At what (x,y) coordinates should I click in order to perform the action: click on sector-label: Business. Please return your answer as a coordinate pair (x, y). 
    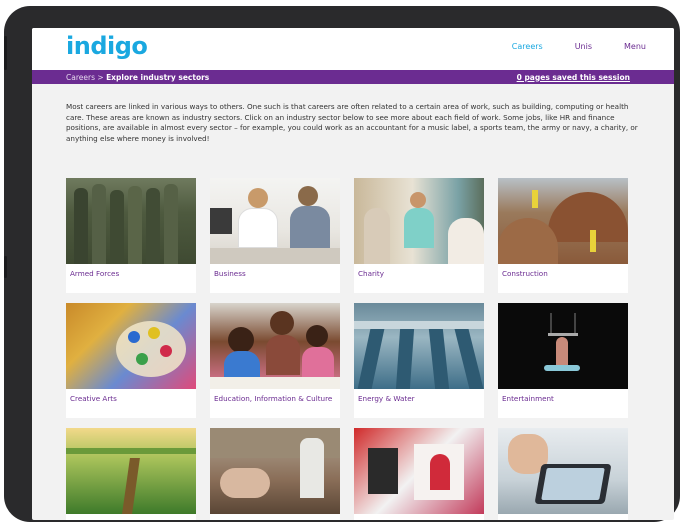
    Looking at the image, I should click on (230, 273).